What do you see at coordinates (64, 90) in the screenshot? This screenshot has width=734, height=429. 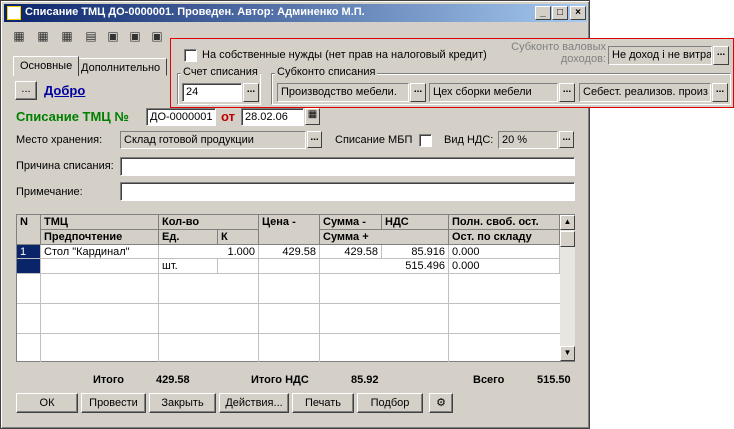 I see `link-label: Добро` at bounding box center [64, 90].